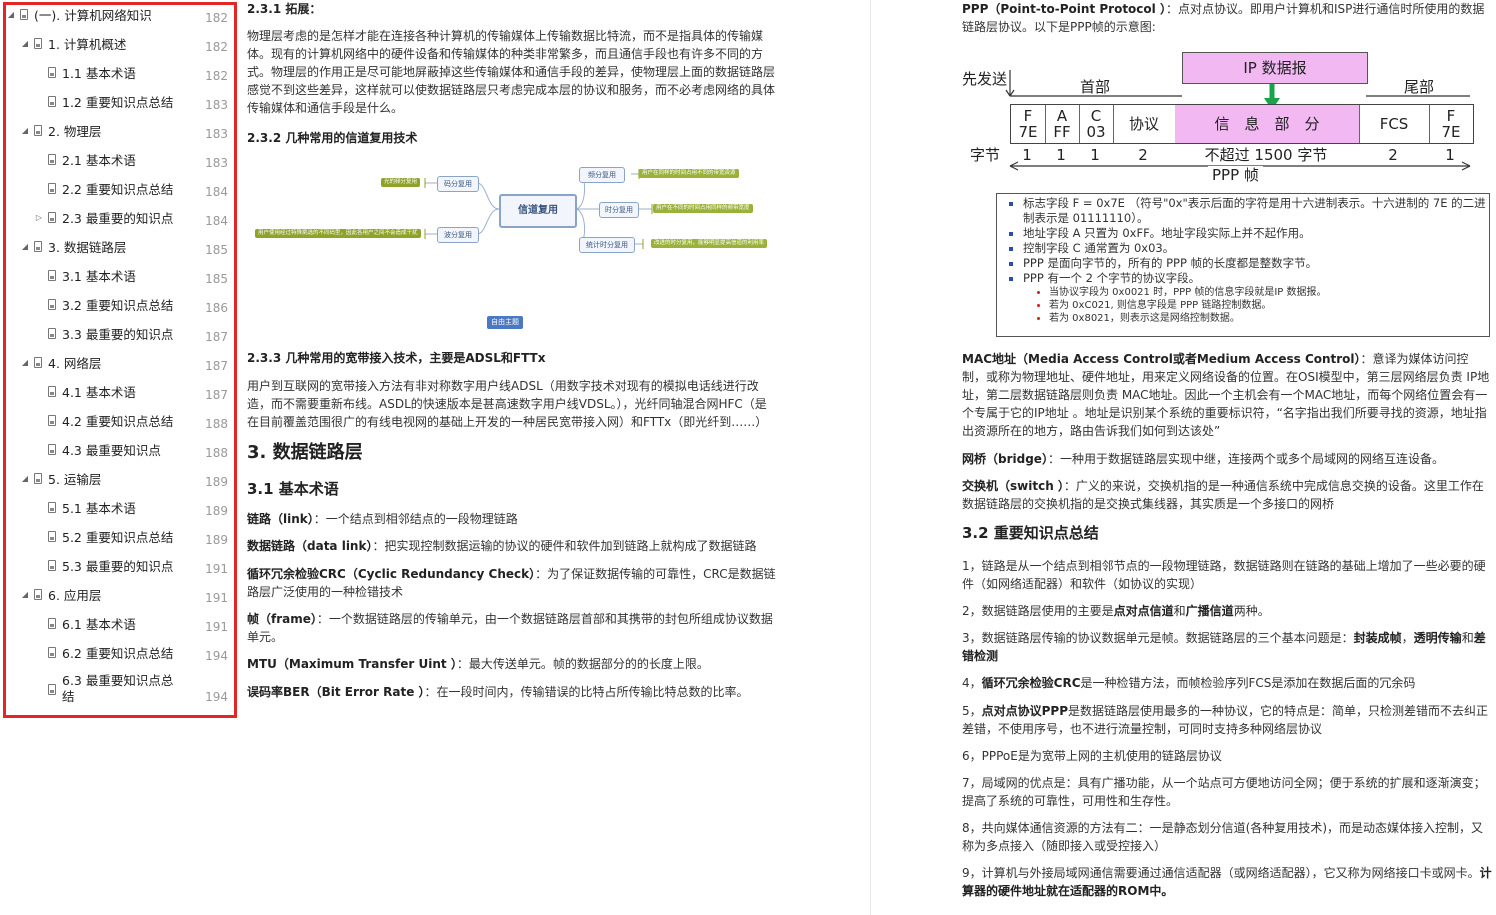  Describe the element at coordinates (382, 519) in the screenshot. I see `term-link: 链路（link）：一个结点到相邻结点的一段物理链路` at that location.